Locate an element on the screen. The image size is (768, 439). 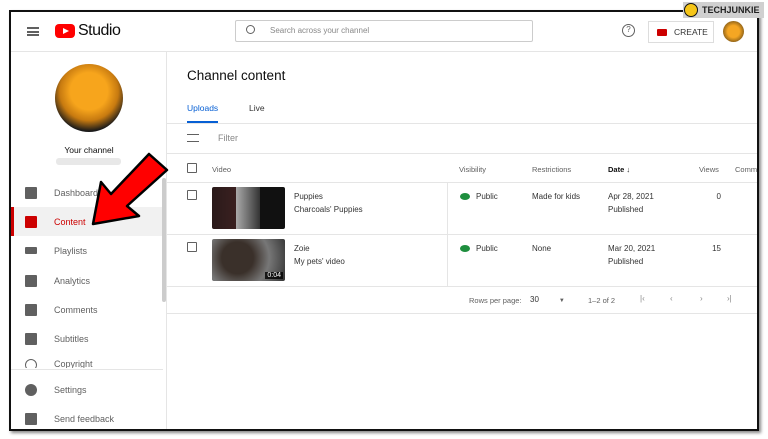
sidebar-item-settings: Settings is located at coordinates (87, 389).